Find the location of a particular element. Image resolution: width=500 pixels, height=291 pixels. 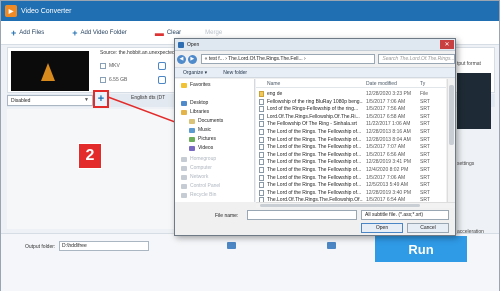

nav-item-label: Homegroup is located at coordinates (203, 159).